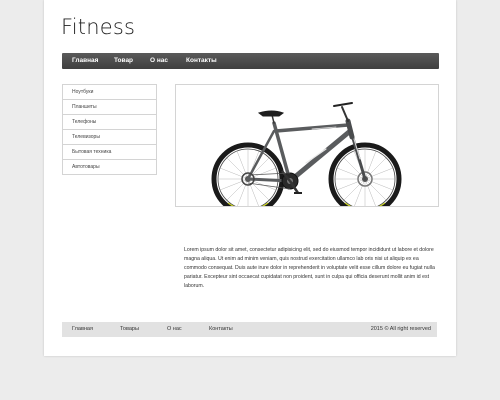 The image size is (500, 400). I want to click on sidebar-item-phones: Телефоны, so click(109, 122).